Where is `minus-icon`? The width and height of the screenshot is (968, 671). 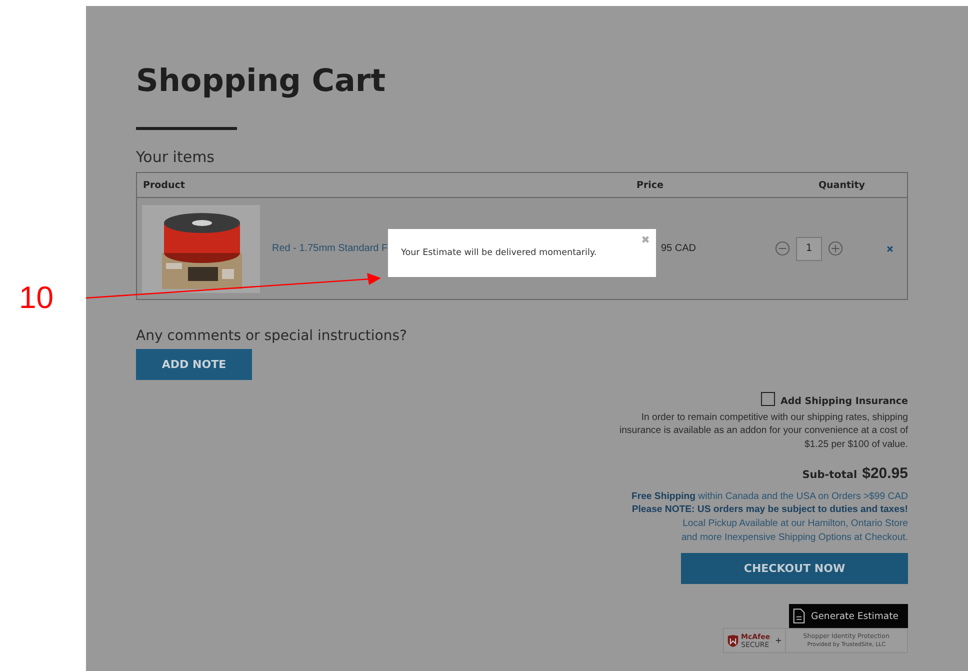 minus-icon is located at coordinates (782, 248).